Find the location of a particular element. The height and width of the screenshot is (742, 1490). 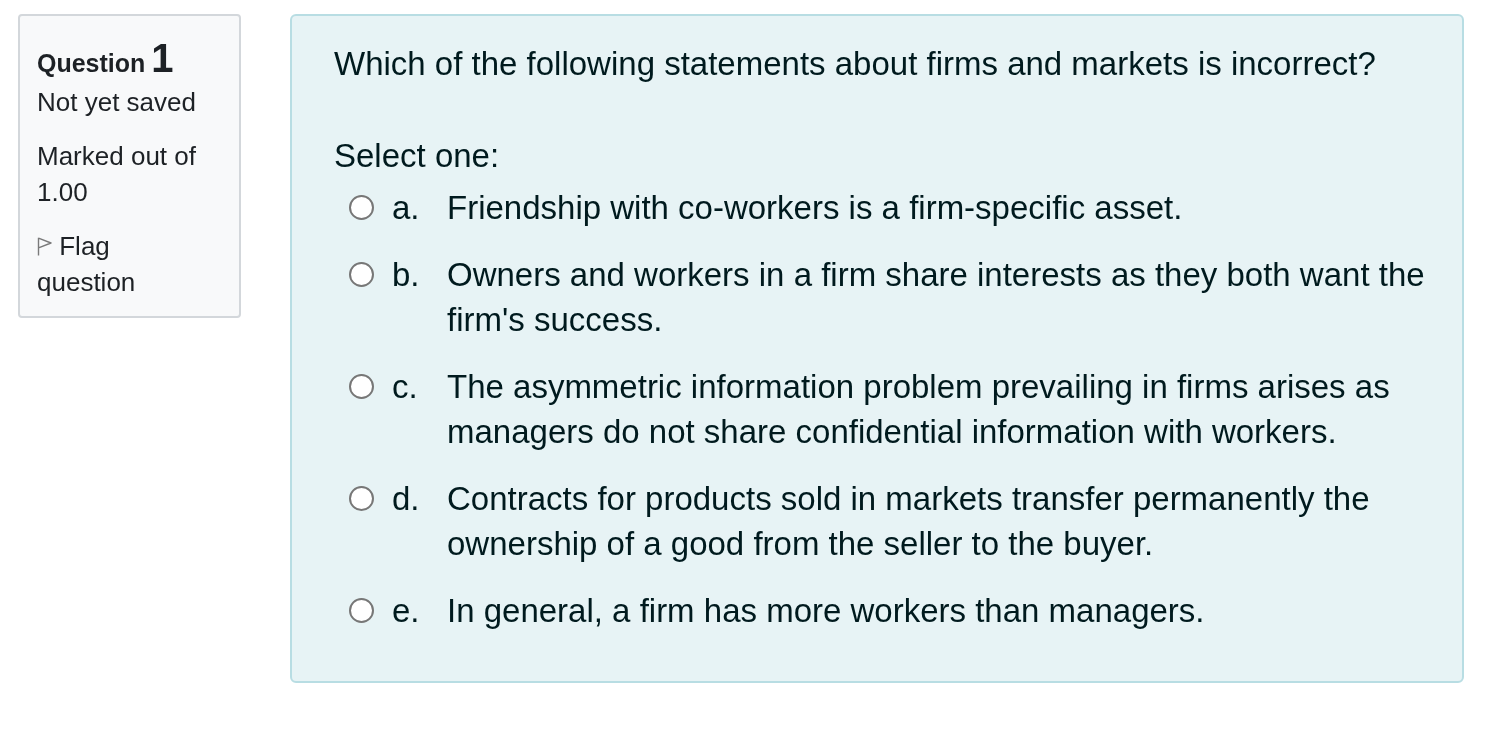

option-letter: a. is located at coordinates (406, 208).